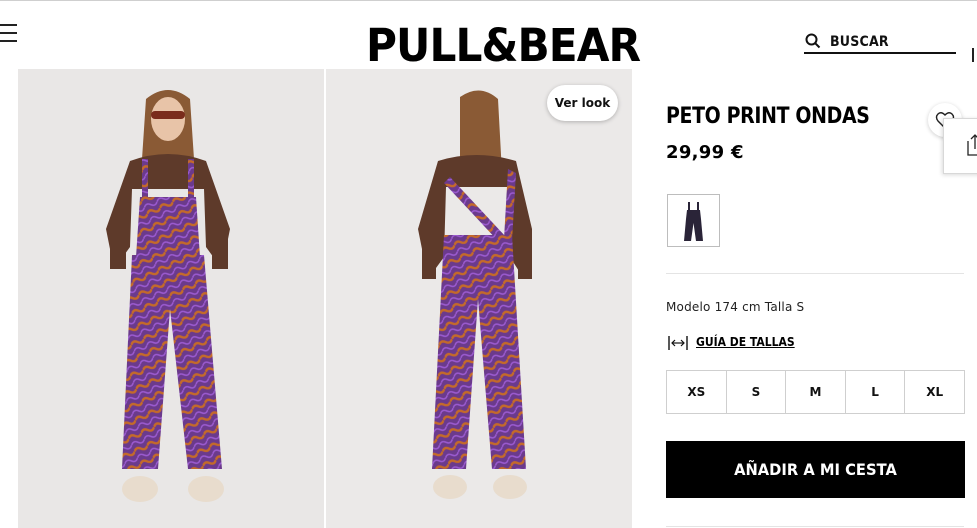 The width and height of the screenshot is (977, 528). Describe the element at coordinates (705, 152) in the screenshot. I see `product-price: 29,99 €` at that location.